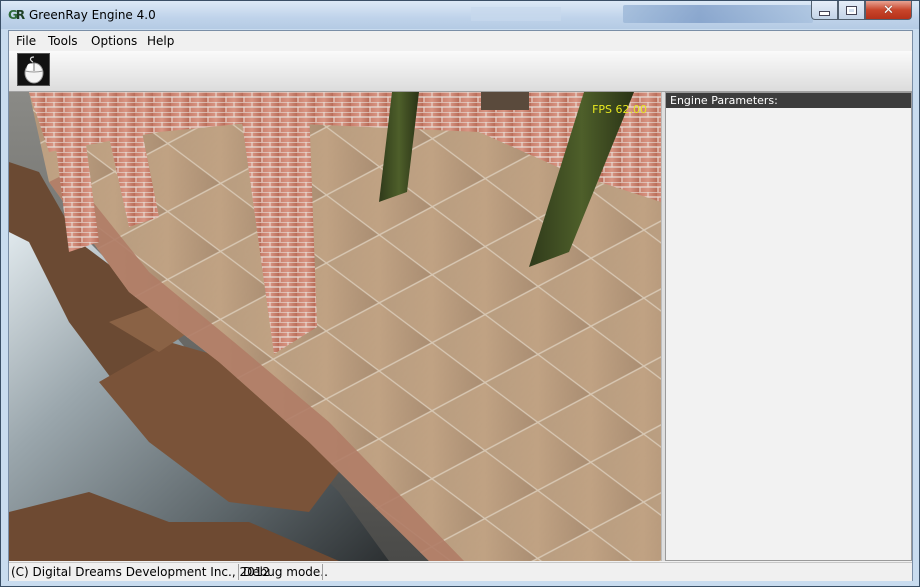 The height and width of the screenshot is (587, 920). I want to click on mouse-icon, so click(33, 69).